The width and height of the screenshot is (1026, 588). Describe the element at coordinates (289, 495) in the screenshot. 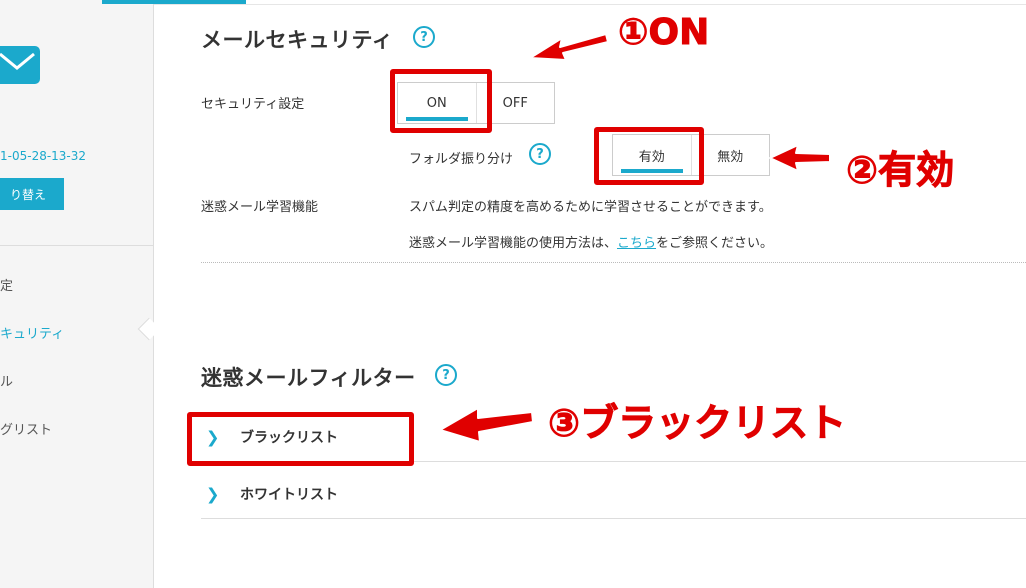

I see `whitelist-label: ホワイトリスト` at that location.